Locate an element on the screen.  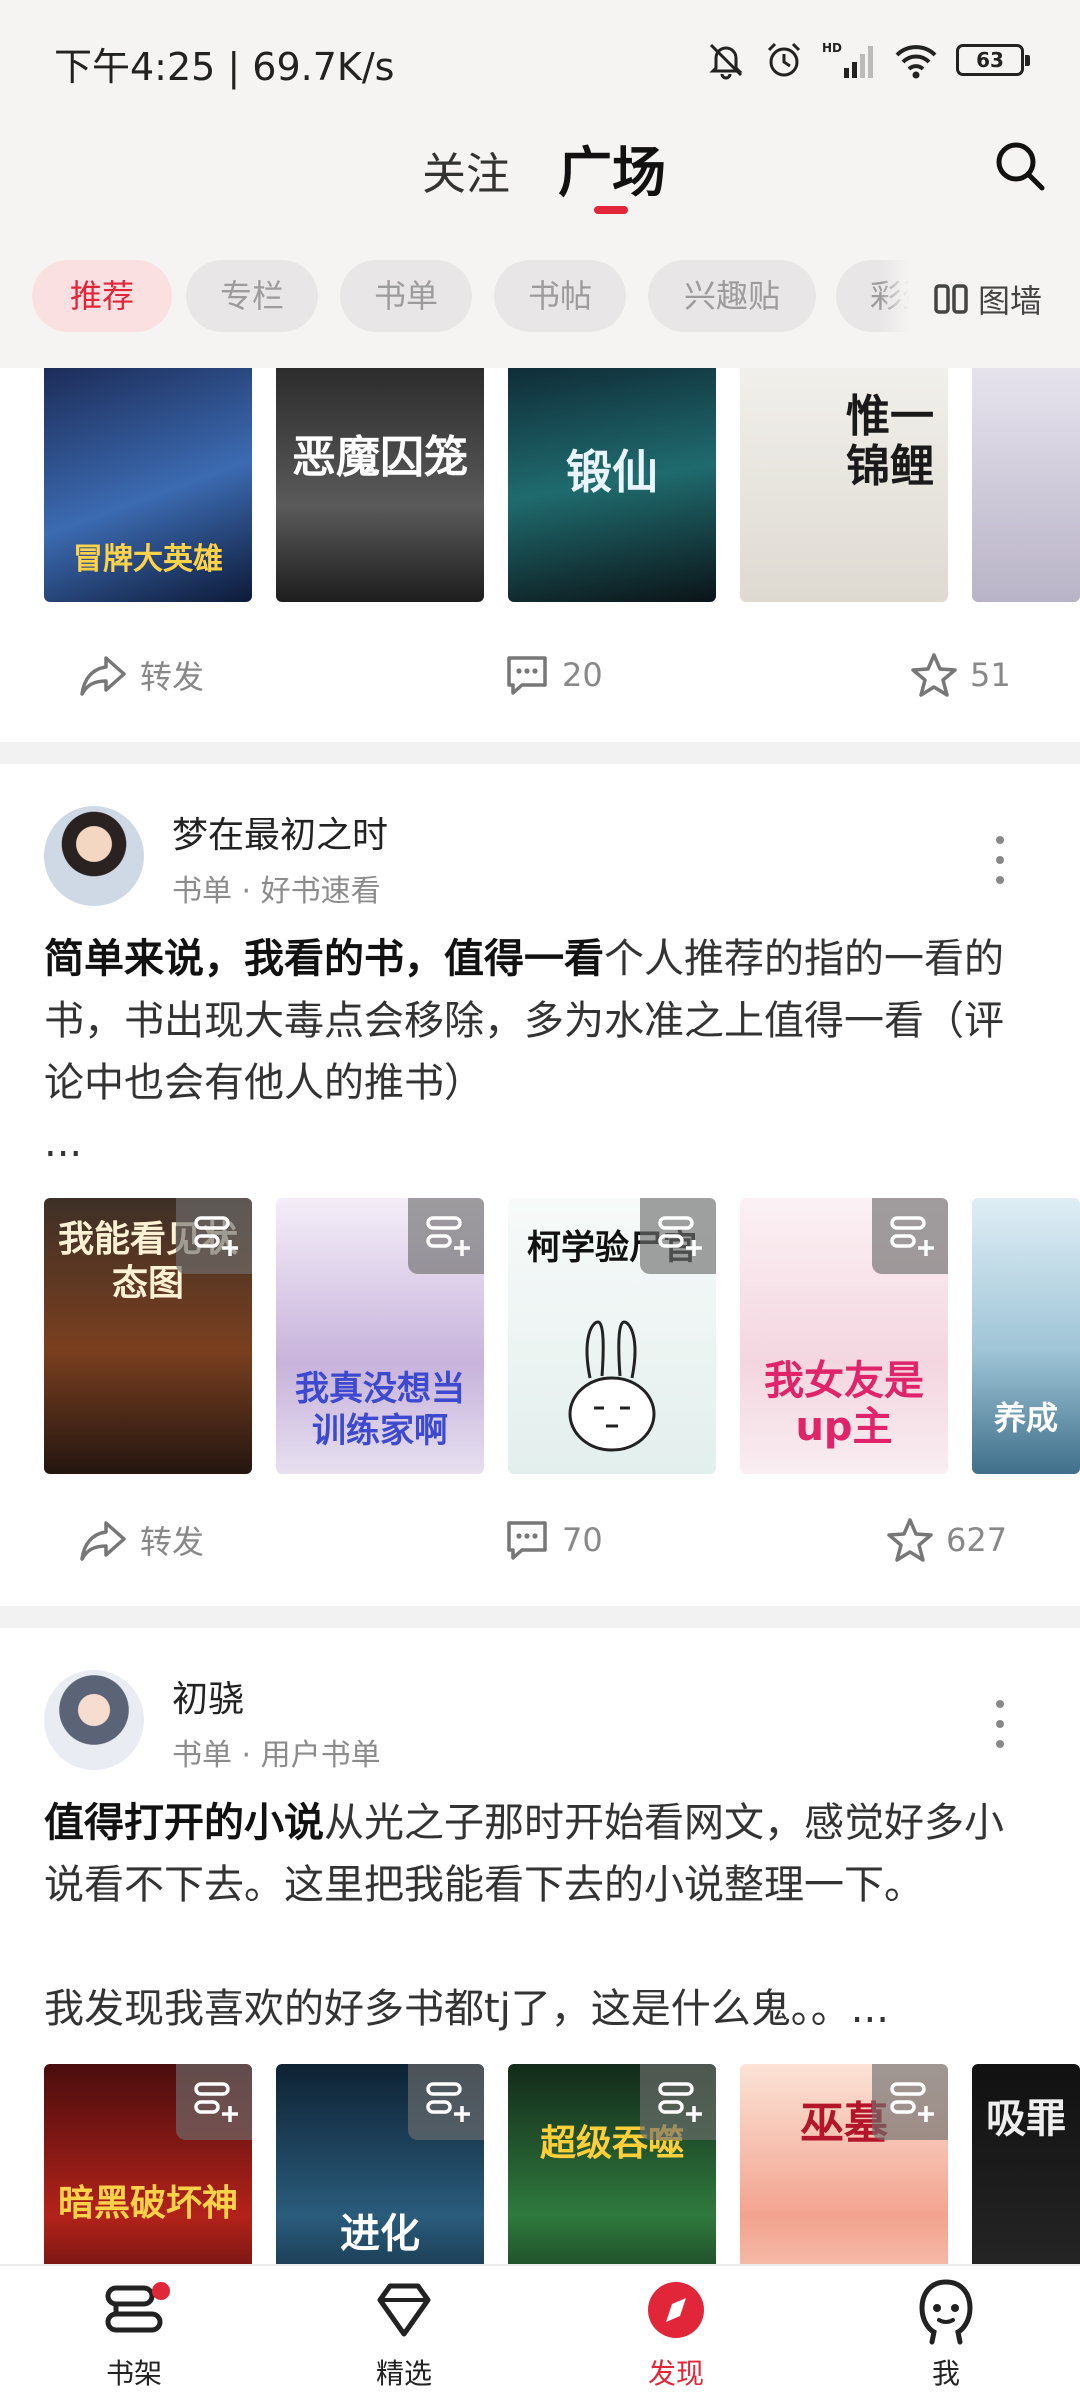
chip-interest: 兴趣贴 is located at coordinates (732, 296).